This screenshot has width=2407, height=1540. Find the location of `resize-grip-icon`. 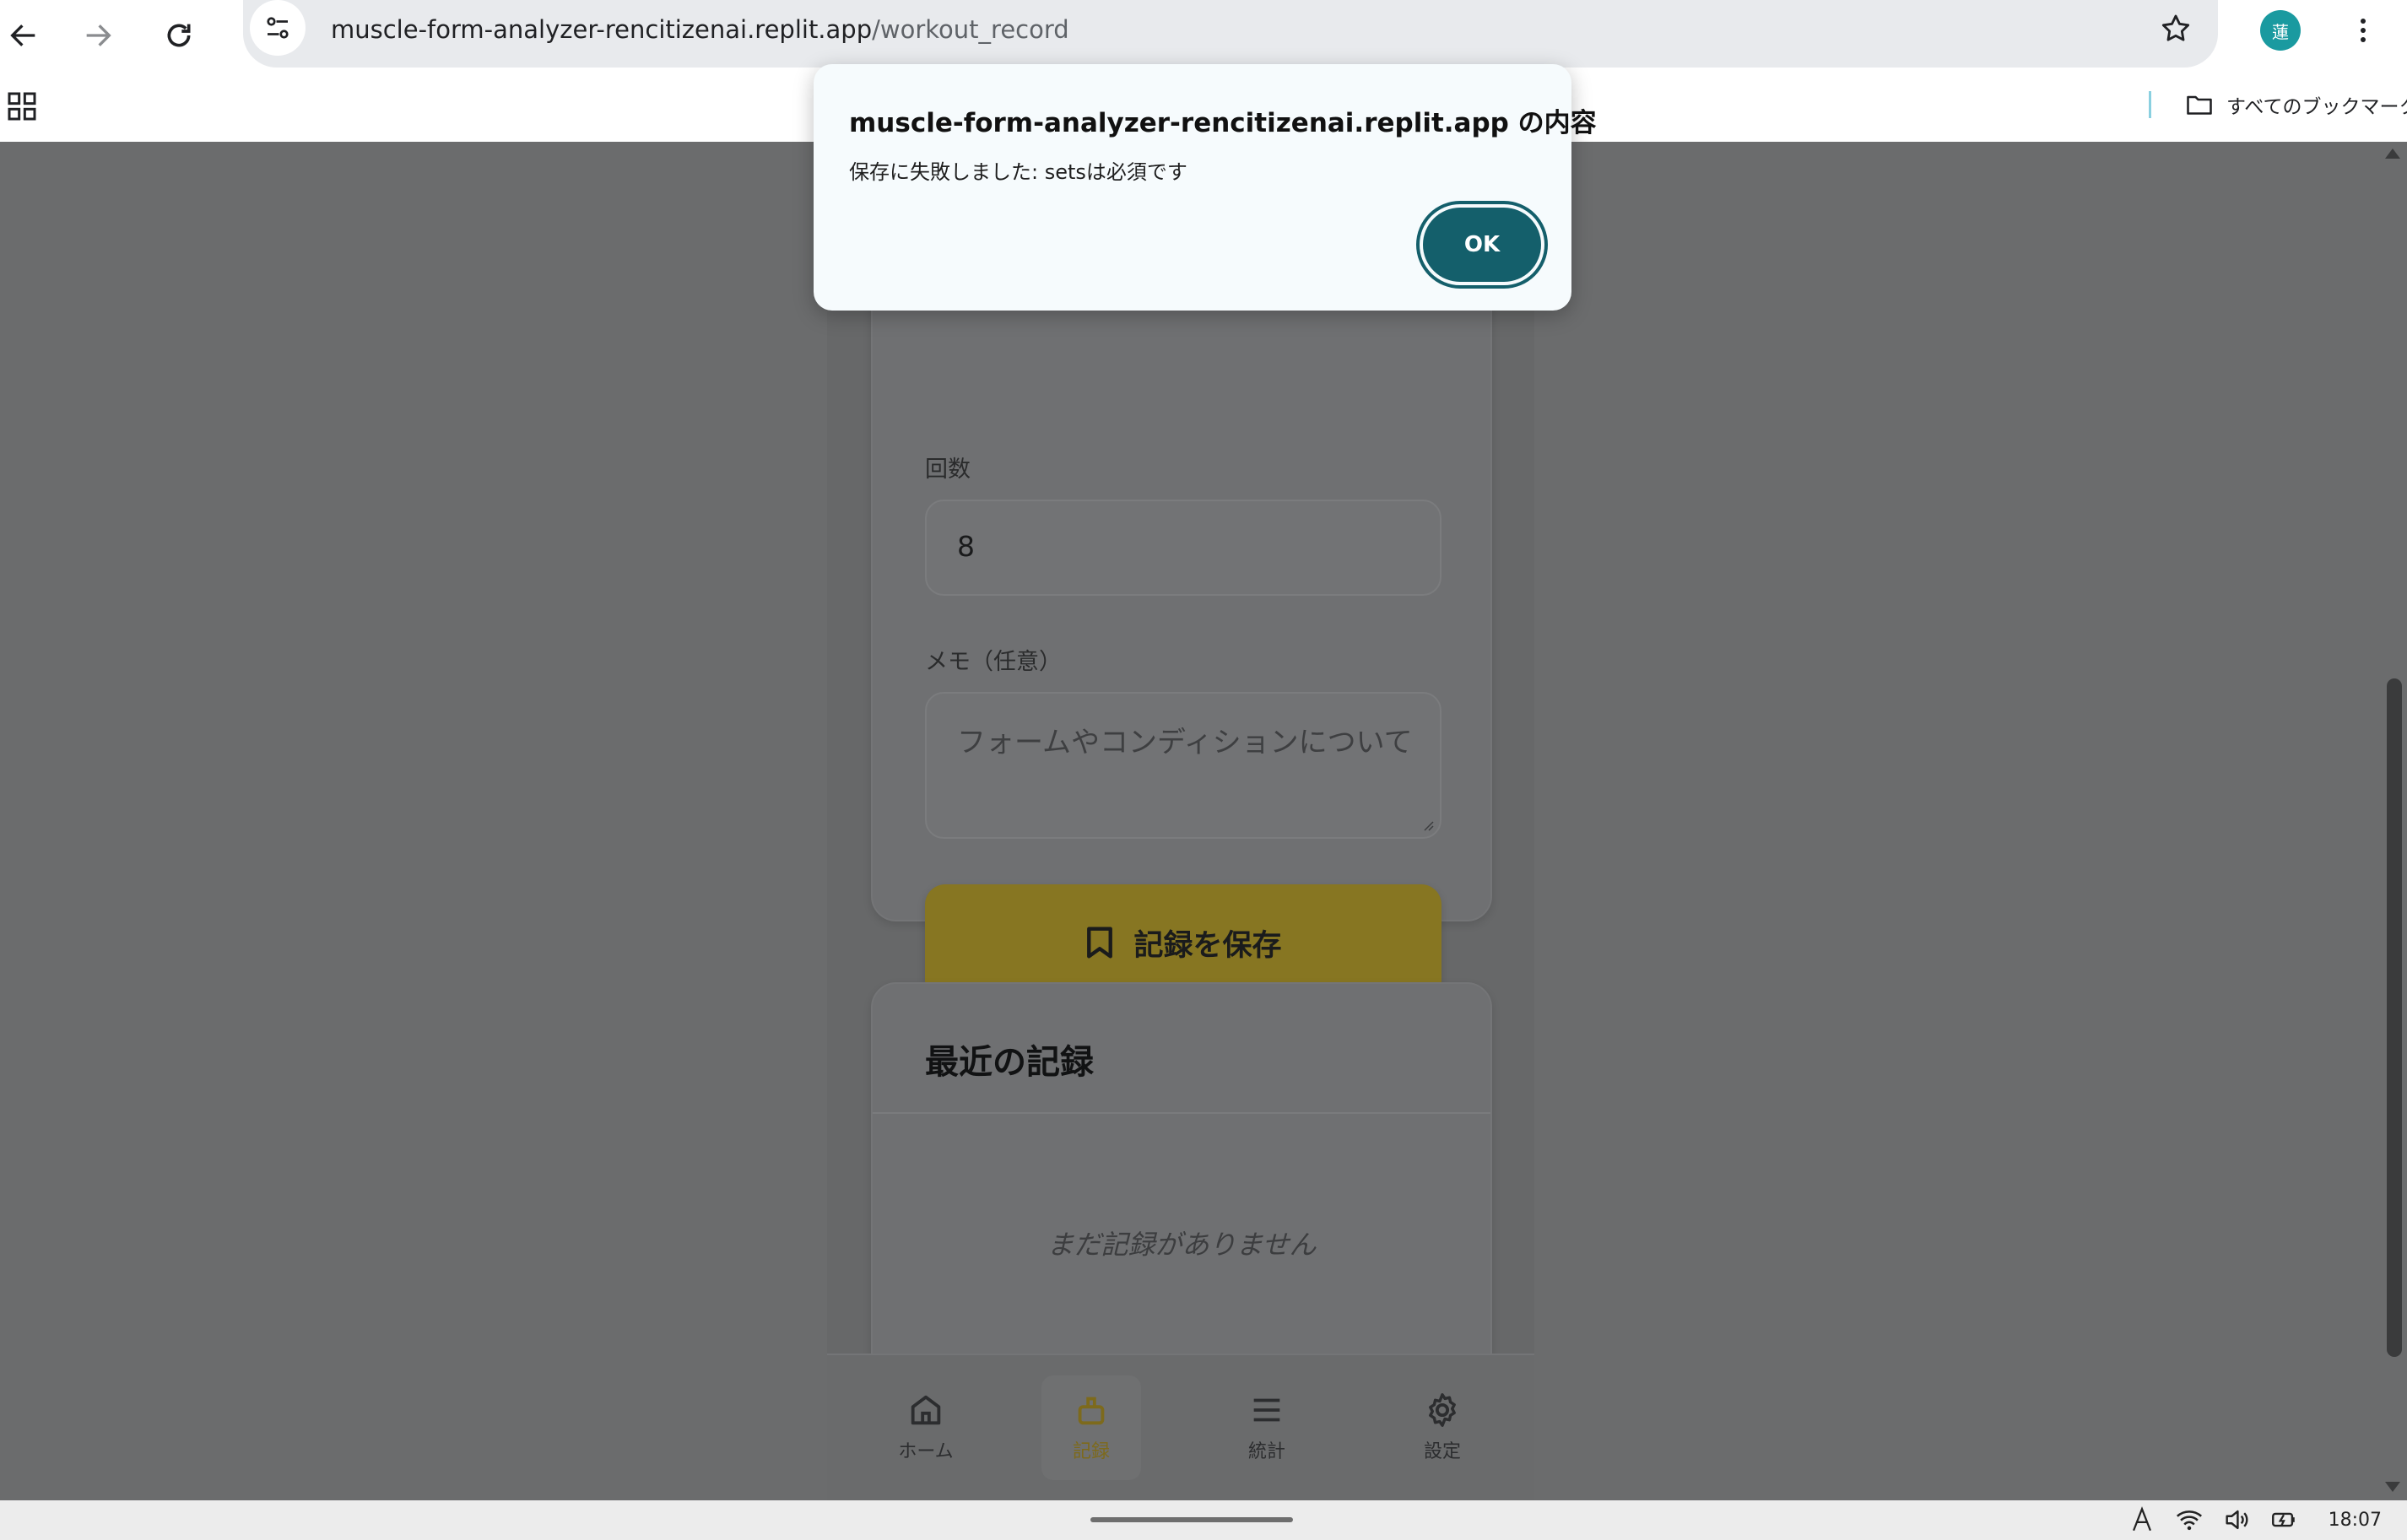

resize-grip-icon is located at coordinates (1428, 826).